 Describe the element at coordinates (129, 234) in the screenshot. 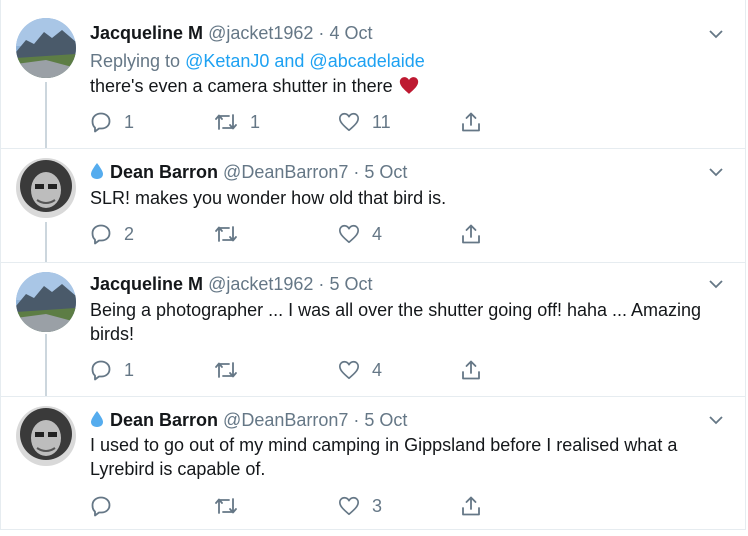

I see `reply-count: 2` at that location.